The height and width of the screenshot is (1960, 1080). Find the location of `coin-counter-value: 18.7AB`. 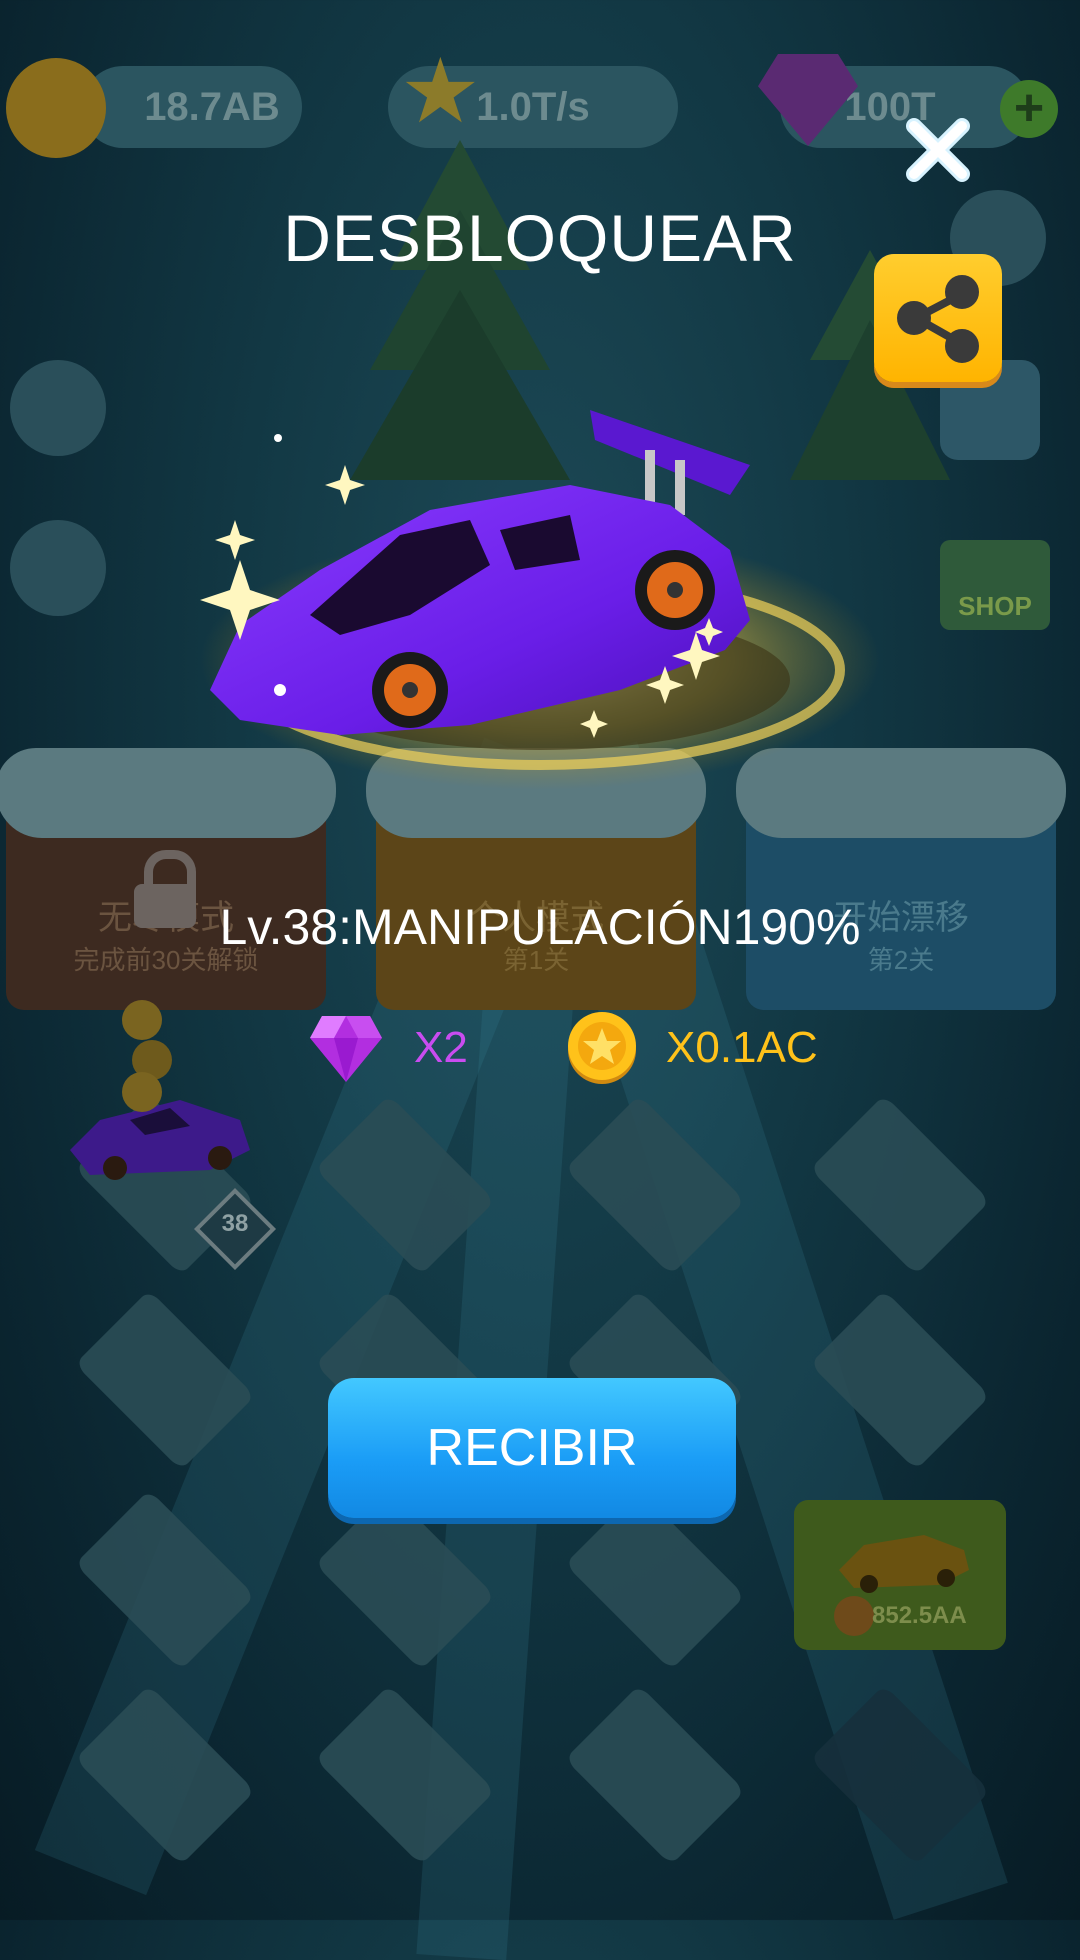

coin-counter-value: 18.7AB is located at coordinates (212, 106).